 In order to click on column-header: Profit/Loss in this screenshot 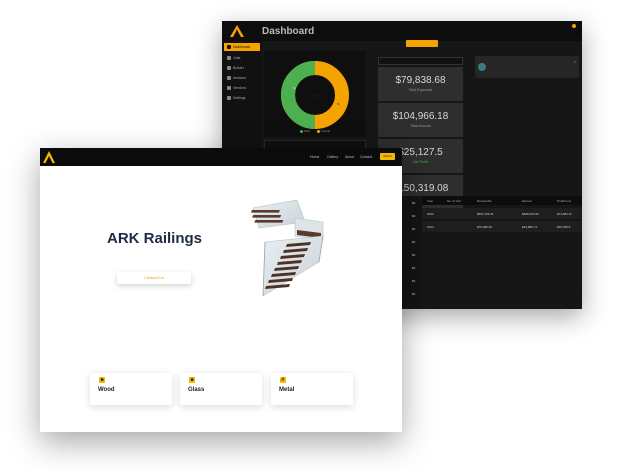, I will do `click(564, 201)`.